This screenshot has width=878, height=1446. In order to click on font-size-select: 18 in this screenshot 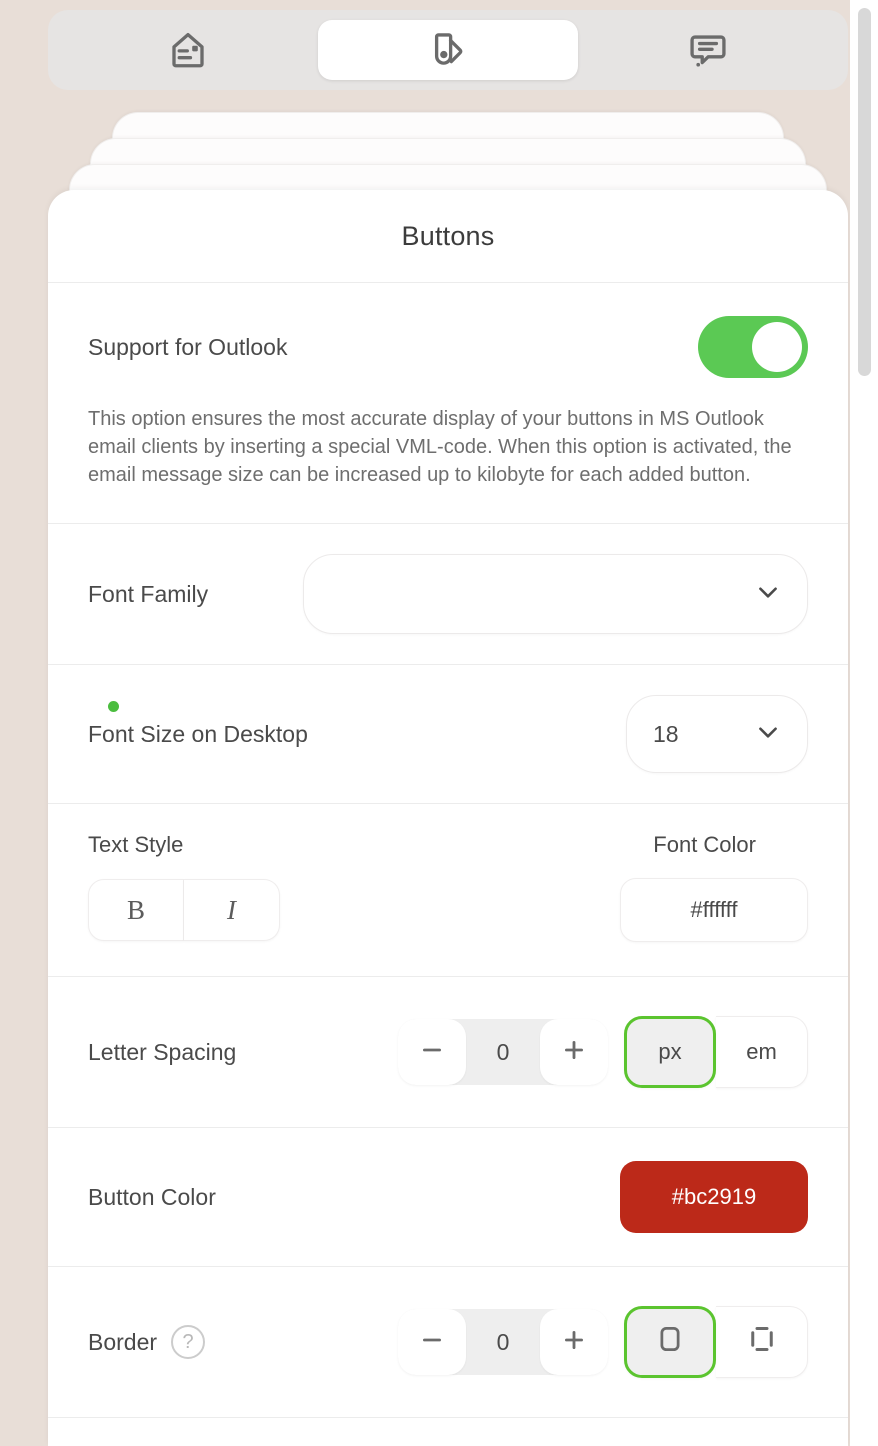, I will do `click(717, 734)`.